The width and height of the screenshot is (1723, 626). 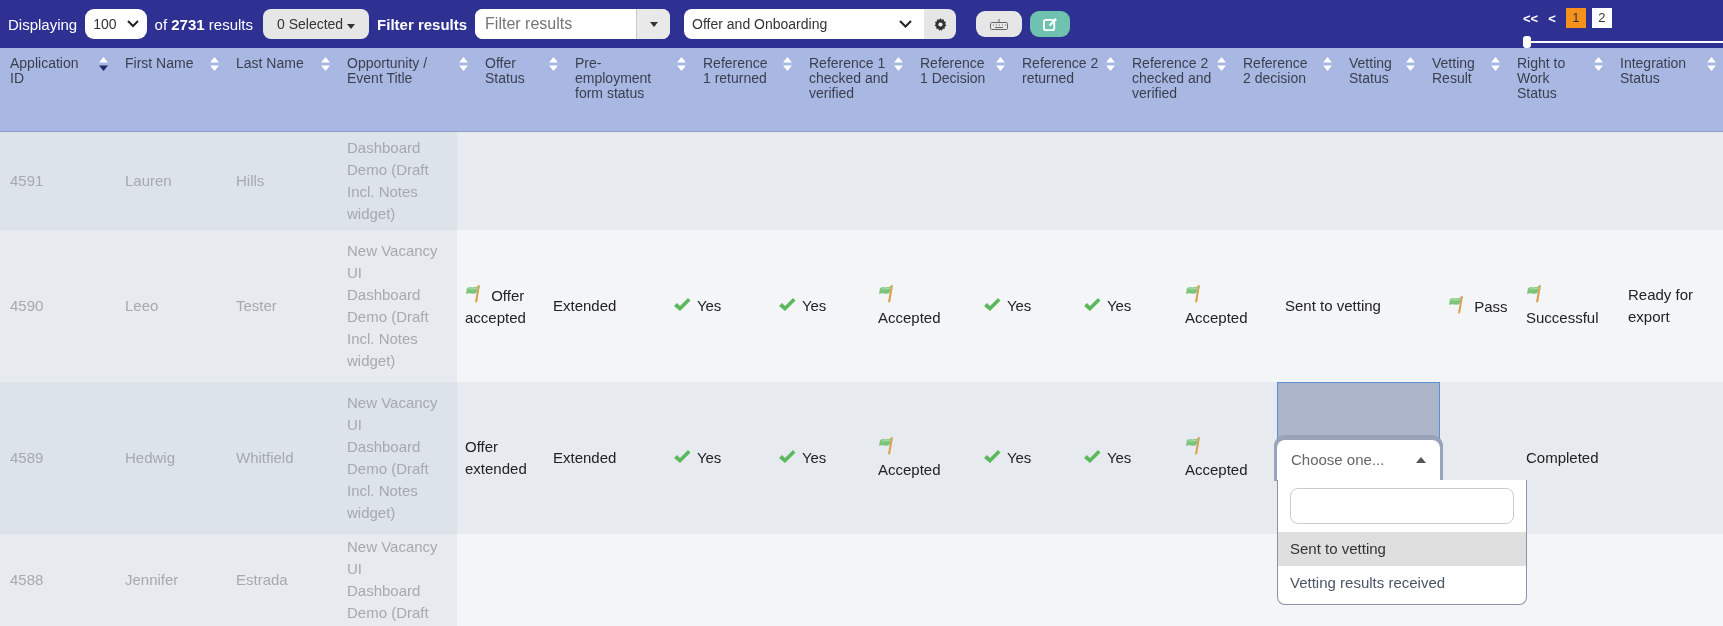 What do you see at coordinates (150, 458) in the screenshot?
I see `table-cell-text: Hedwig` at bounding box center [150, 458].